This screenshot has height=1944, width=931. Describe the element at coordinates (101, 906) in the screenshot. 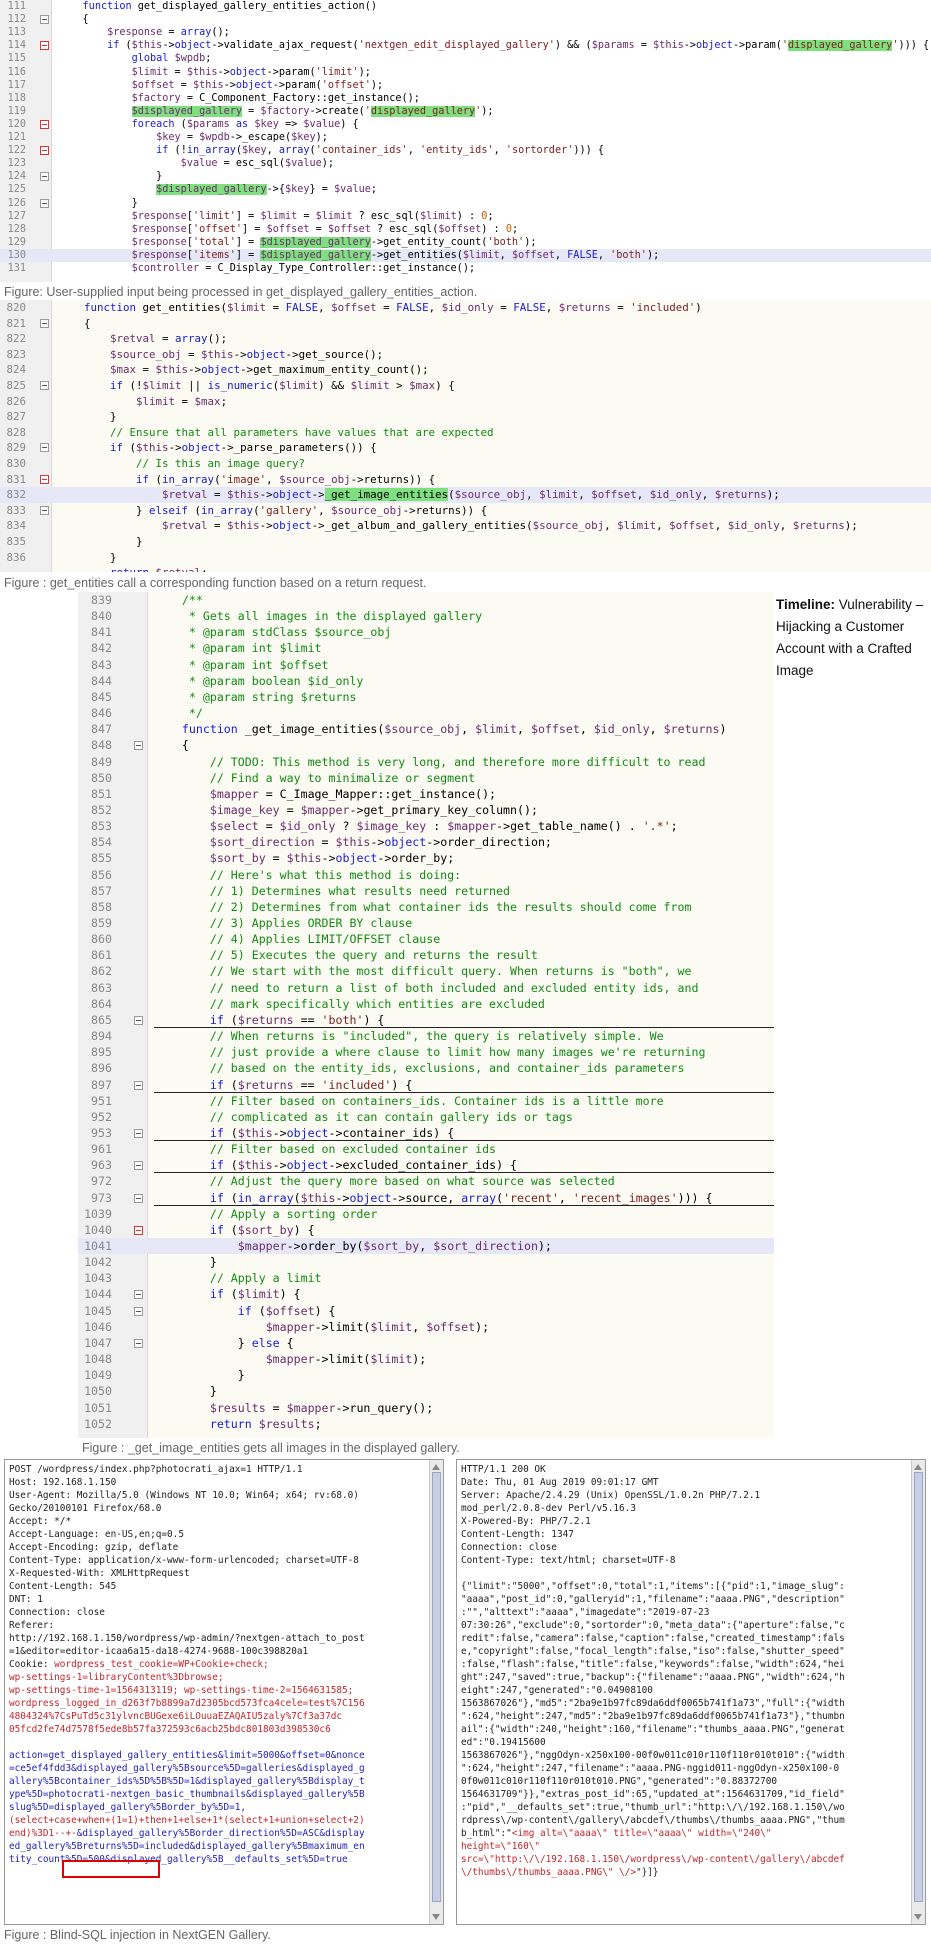

I see `line-number: 858` at that location.